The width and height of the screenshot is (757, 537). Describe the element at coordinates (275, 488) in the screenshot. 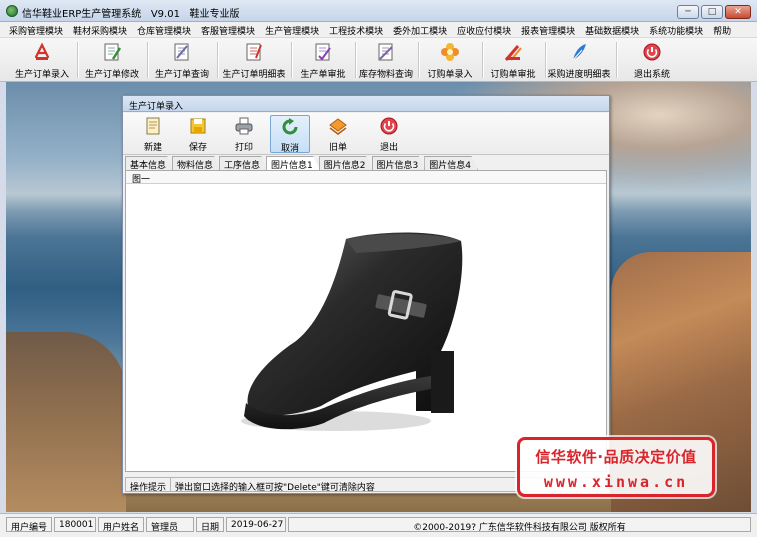

I see `hint-text: 弹出窗口选择的输入框可按"Delete"键可清除内容` at that location.